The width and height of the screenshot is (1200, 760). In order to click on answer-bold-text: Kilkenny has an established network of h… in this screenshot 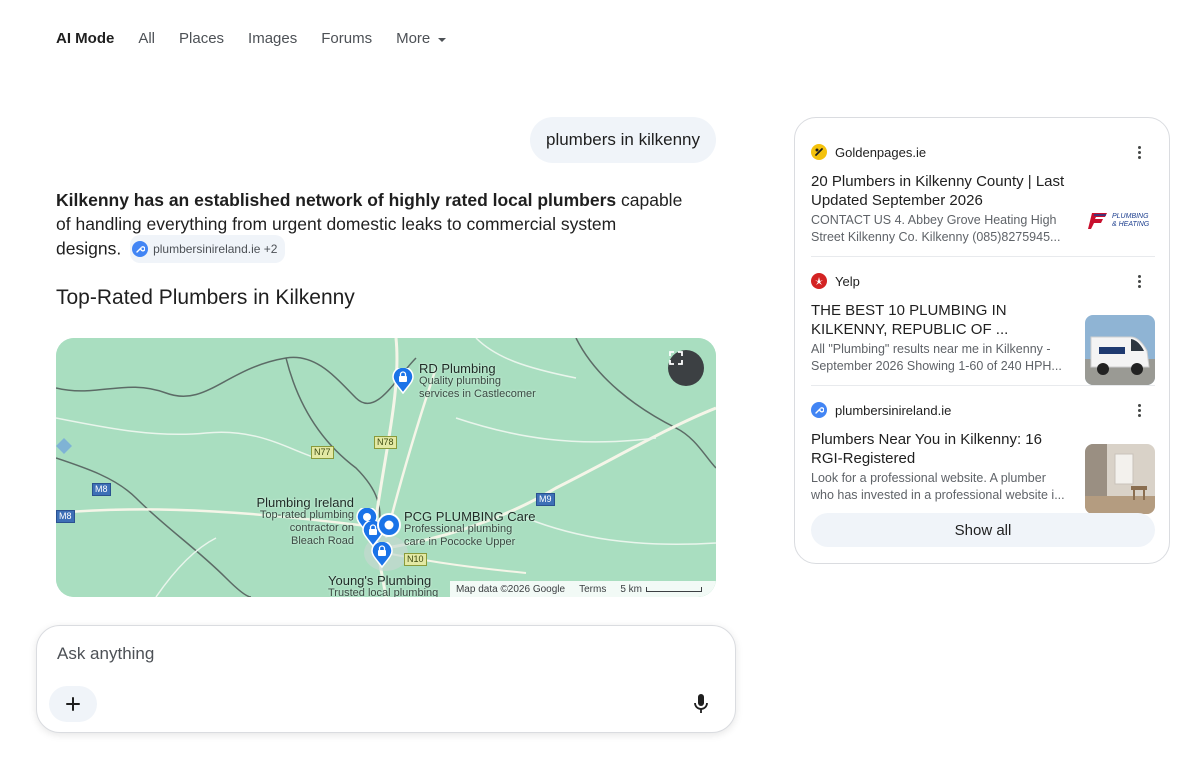, I will do `click(336, 200)`.